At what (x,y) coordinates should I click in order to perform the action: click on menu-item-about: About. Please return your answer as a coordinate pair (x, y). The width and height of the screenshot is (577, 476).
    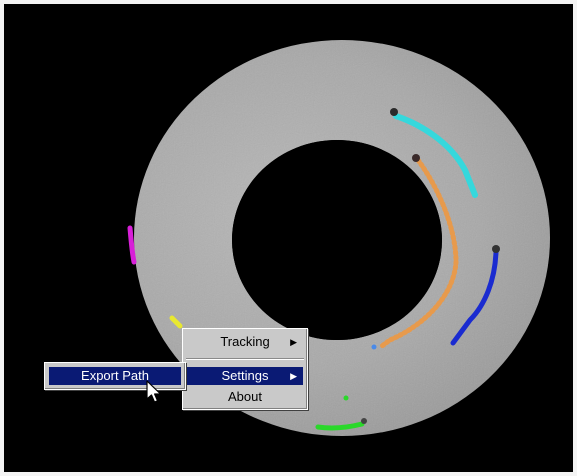
    Looking at the image, I should click on (245, 397).